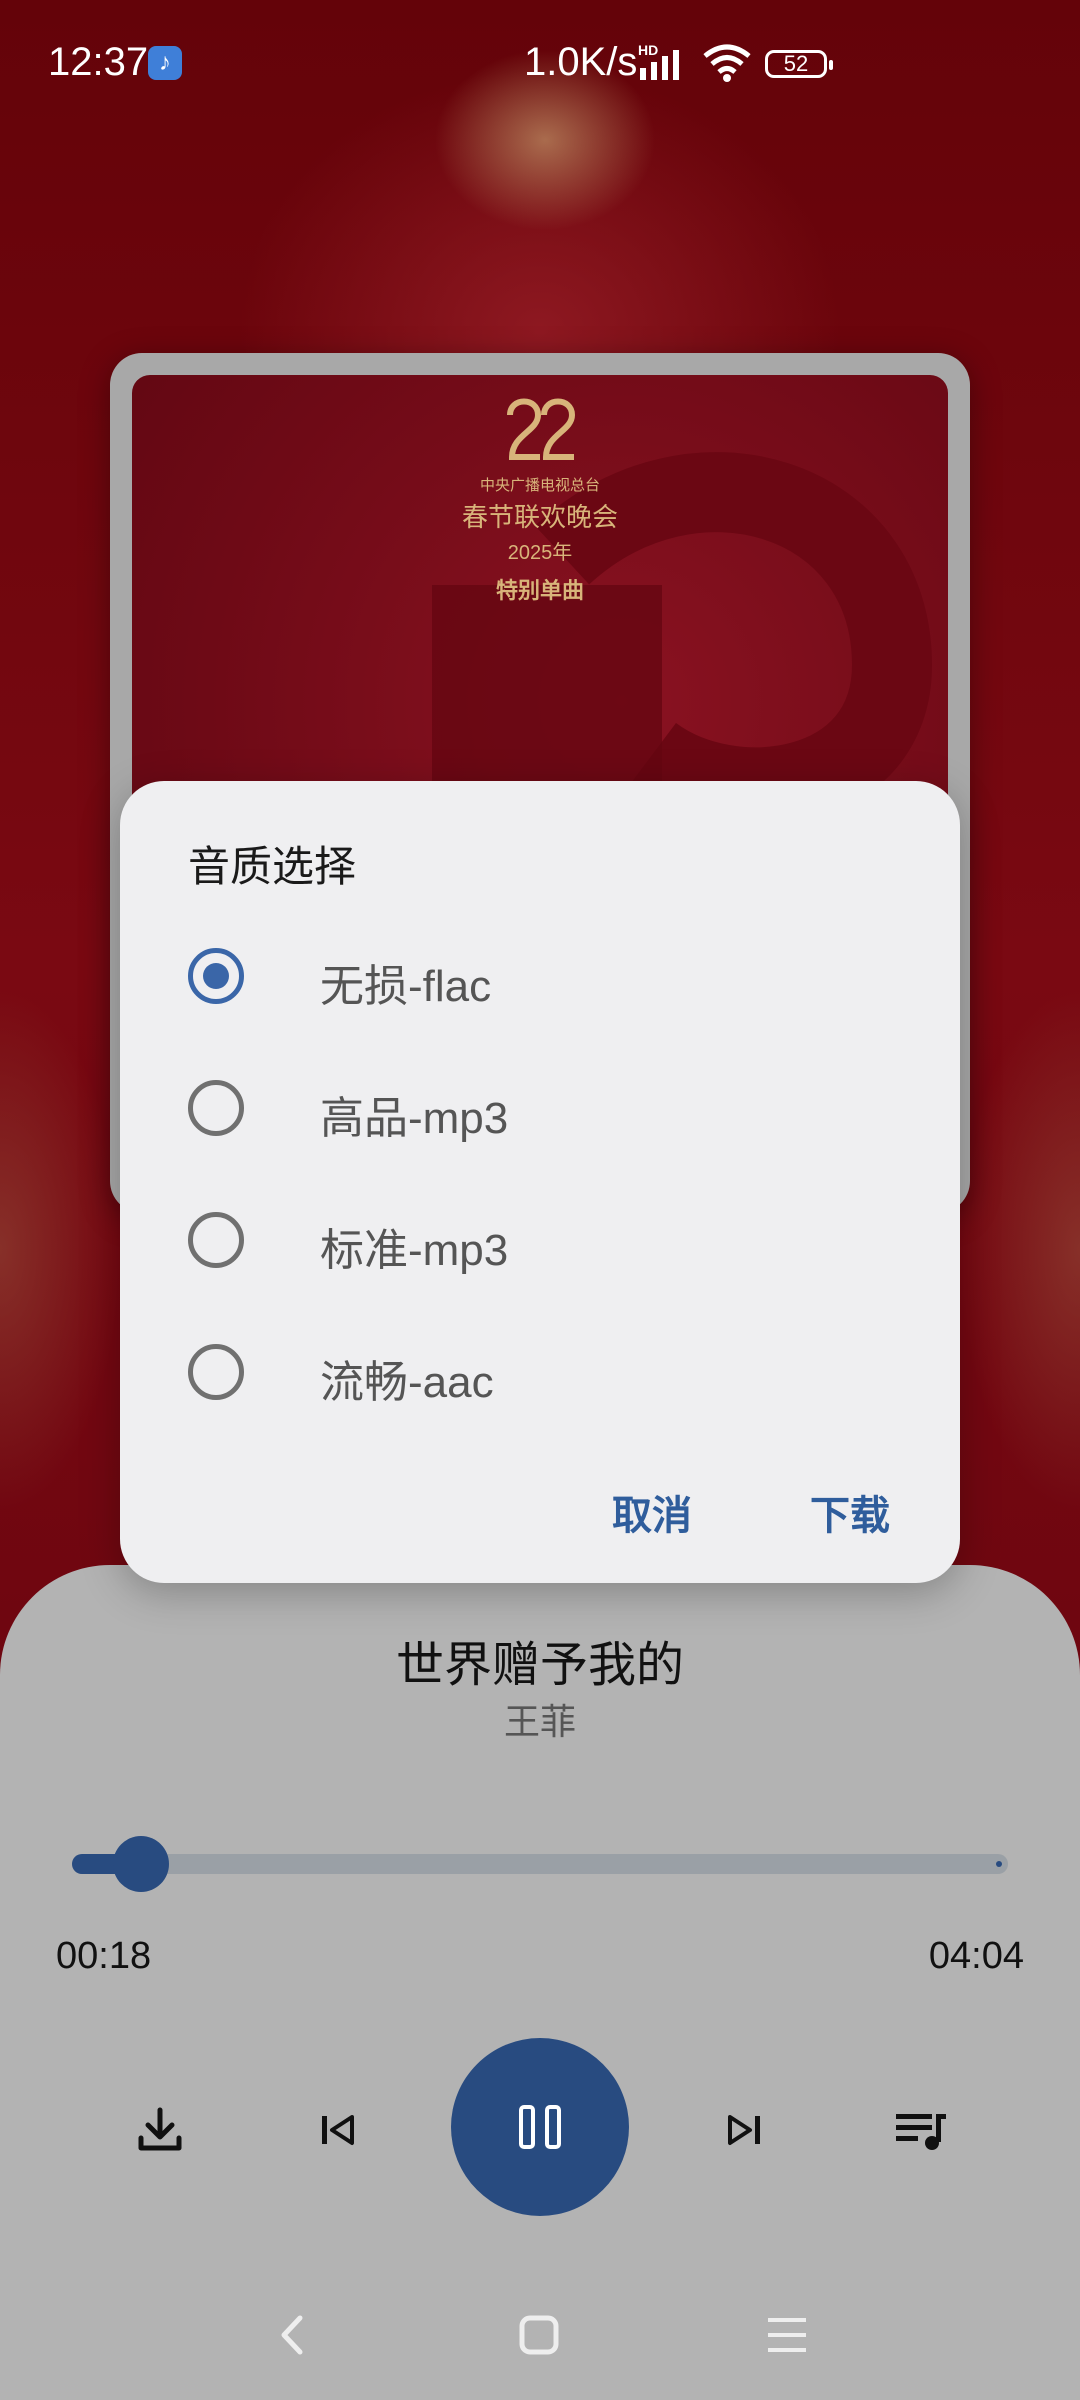  Describe the element at coordinates (165, 63) in the screenshot. I see `music-note-icon: ♪` at that location.